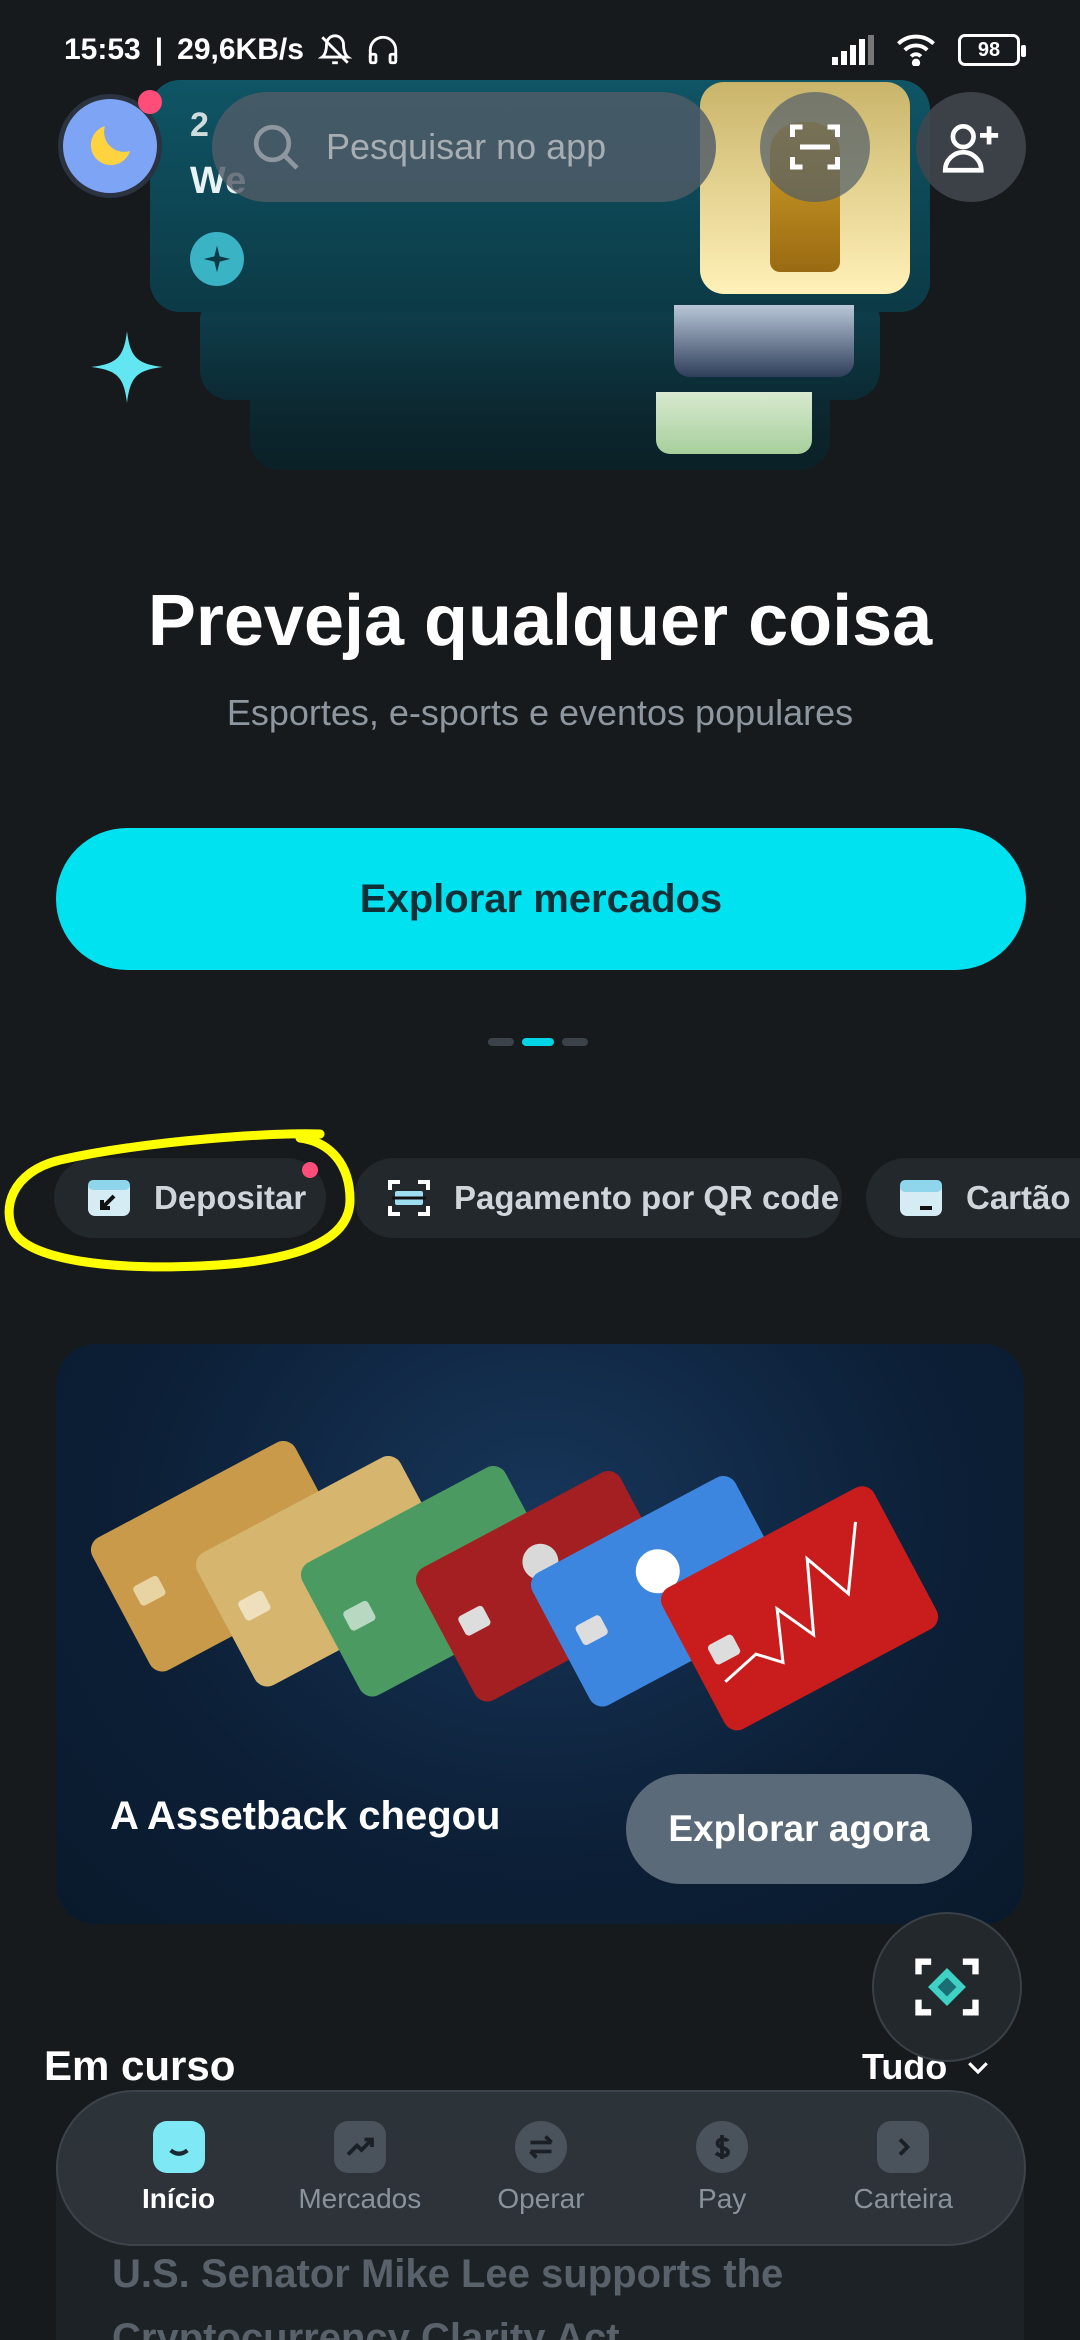  What do you see at coordinates (921, 1198) in the screenshot?
I see `card-icon` at bounding box center [921, 1198].